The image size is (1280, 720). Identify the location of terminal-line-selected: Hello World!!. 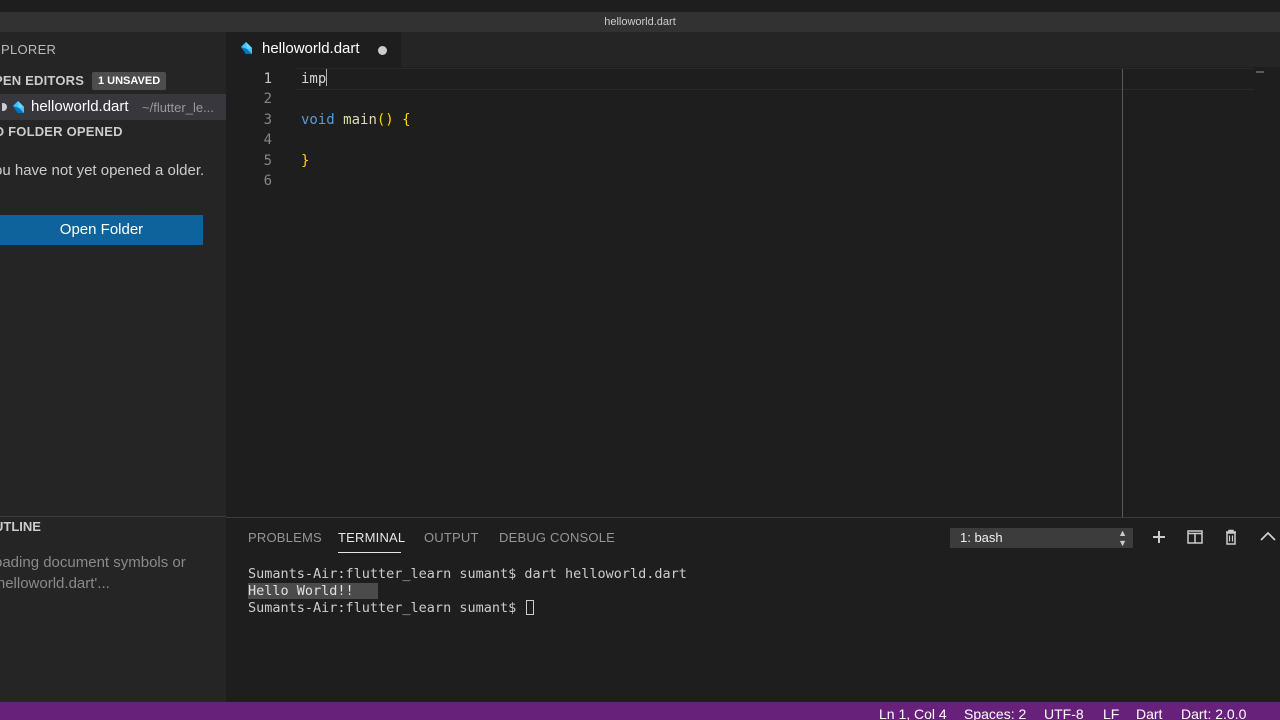
(301, 591).